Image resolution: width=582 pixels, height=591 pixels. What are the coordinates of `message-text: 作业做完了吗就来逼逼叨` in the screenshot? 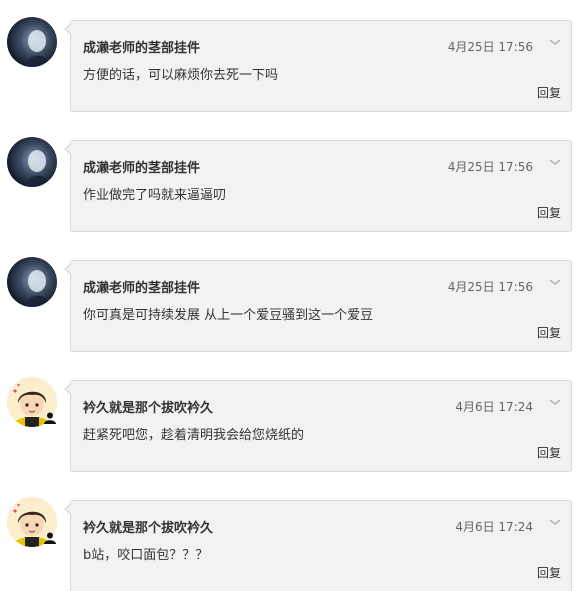 It's located at (155, 195).